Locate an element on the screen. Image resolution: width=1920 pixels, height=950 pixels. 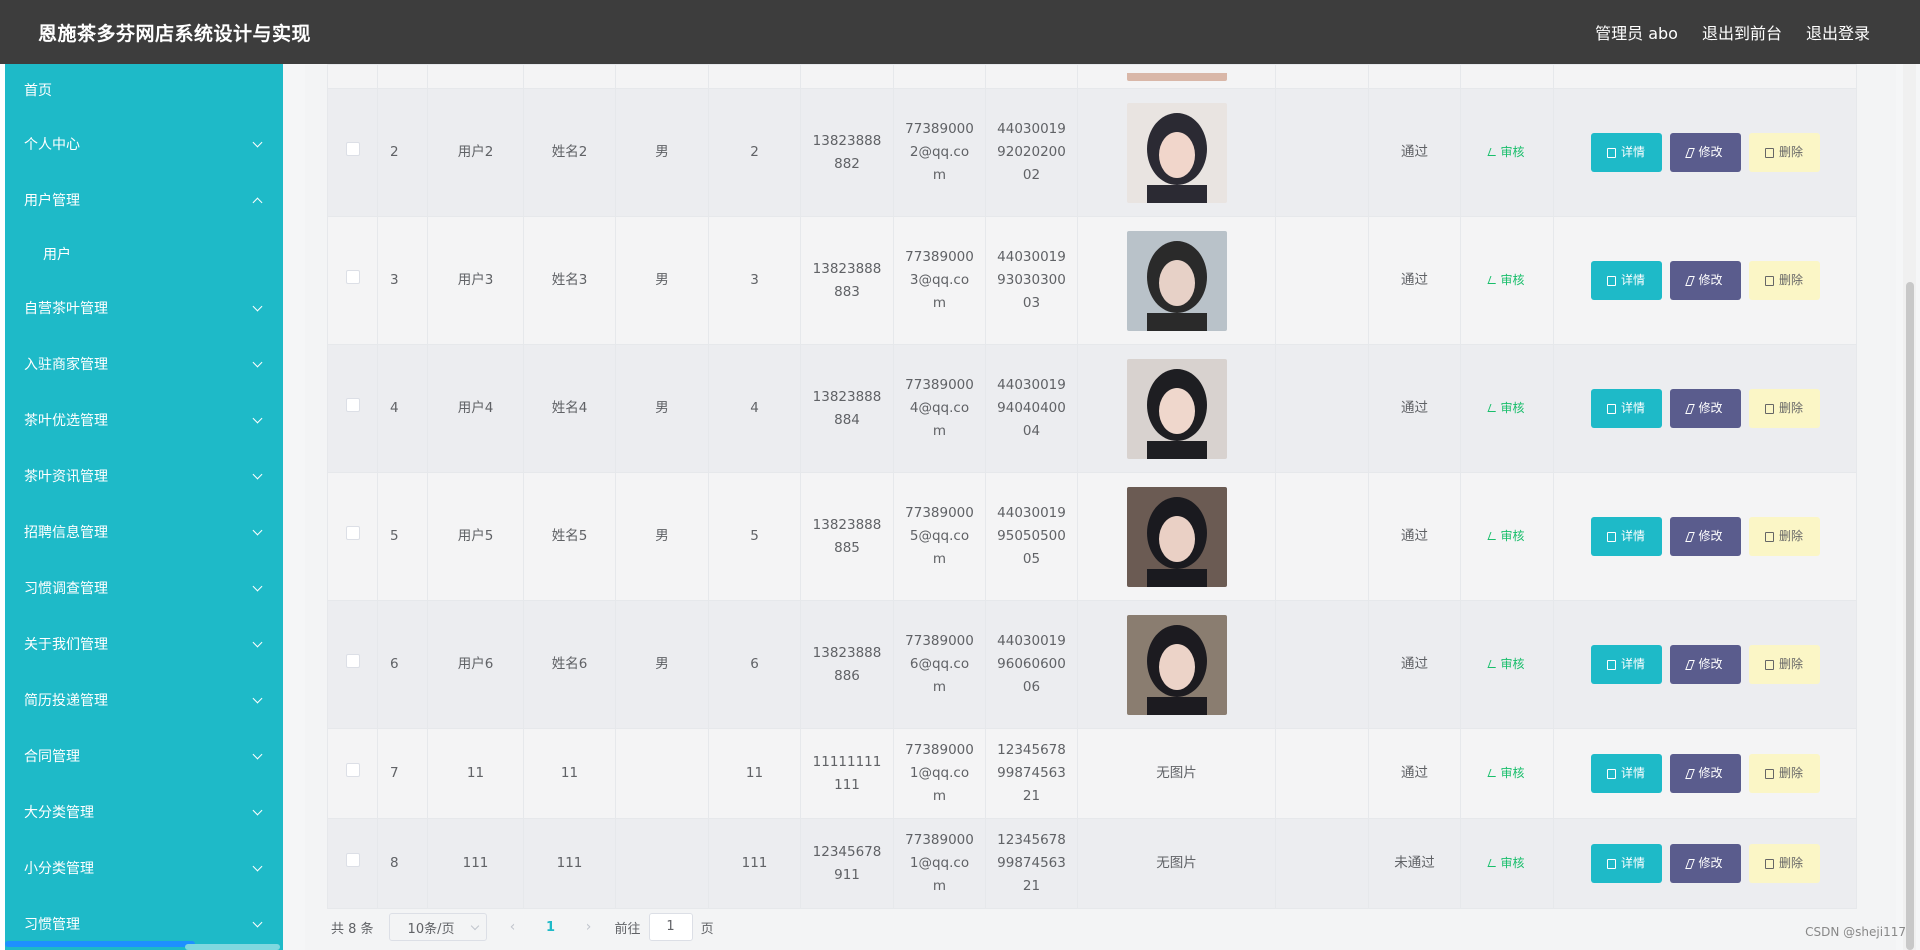
sidebar-item-major-category: 大分类管理 is located at coordinates (144, 812).